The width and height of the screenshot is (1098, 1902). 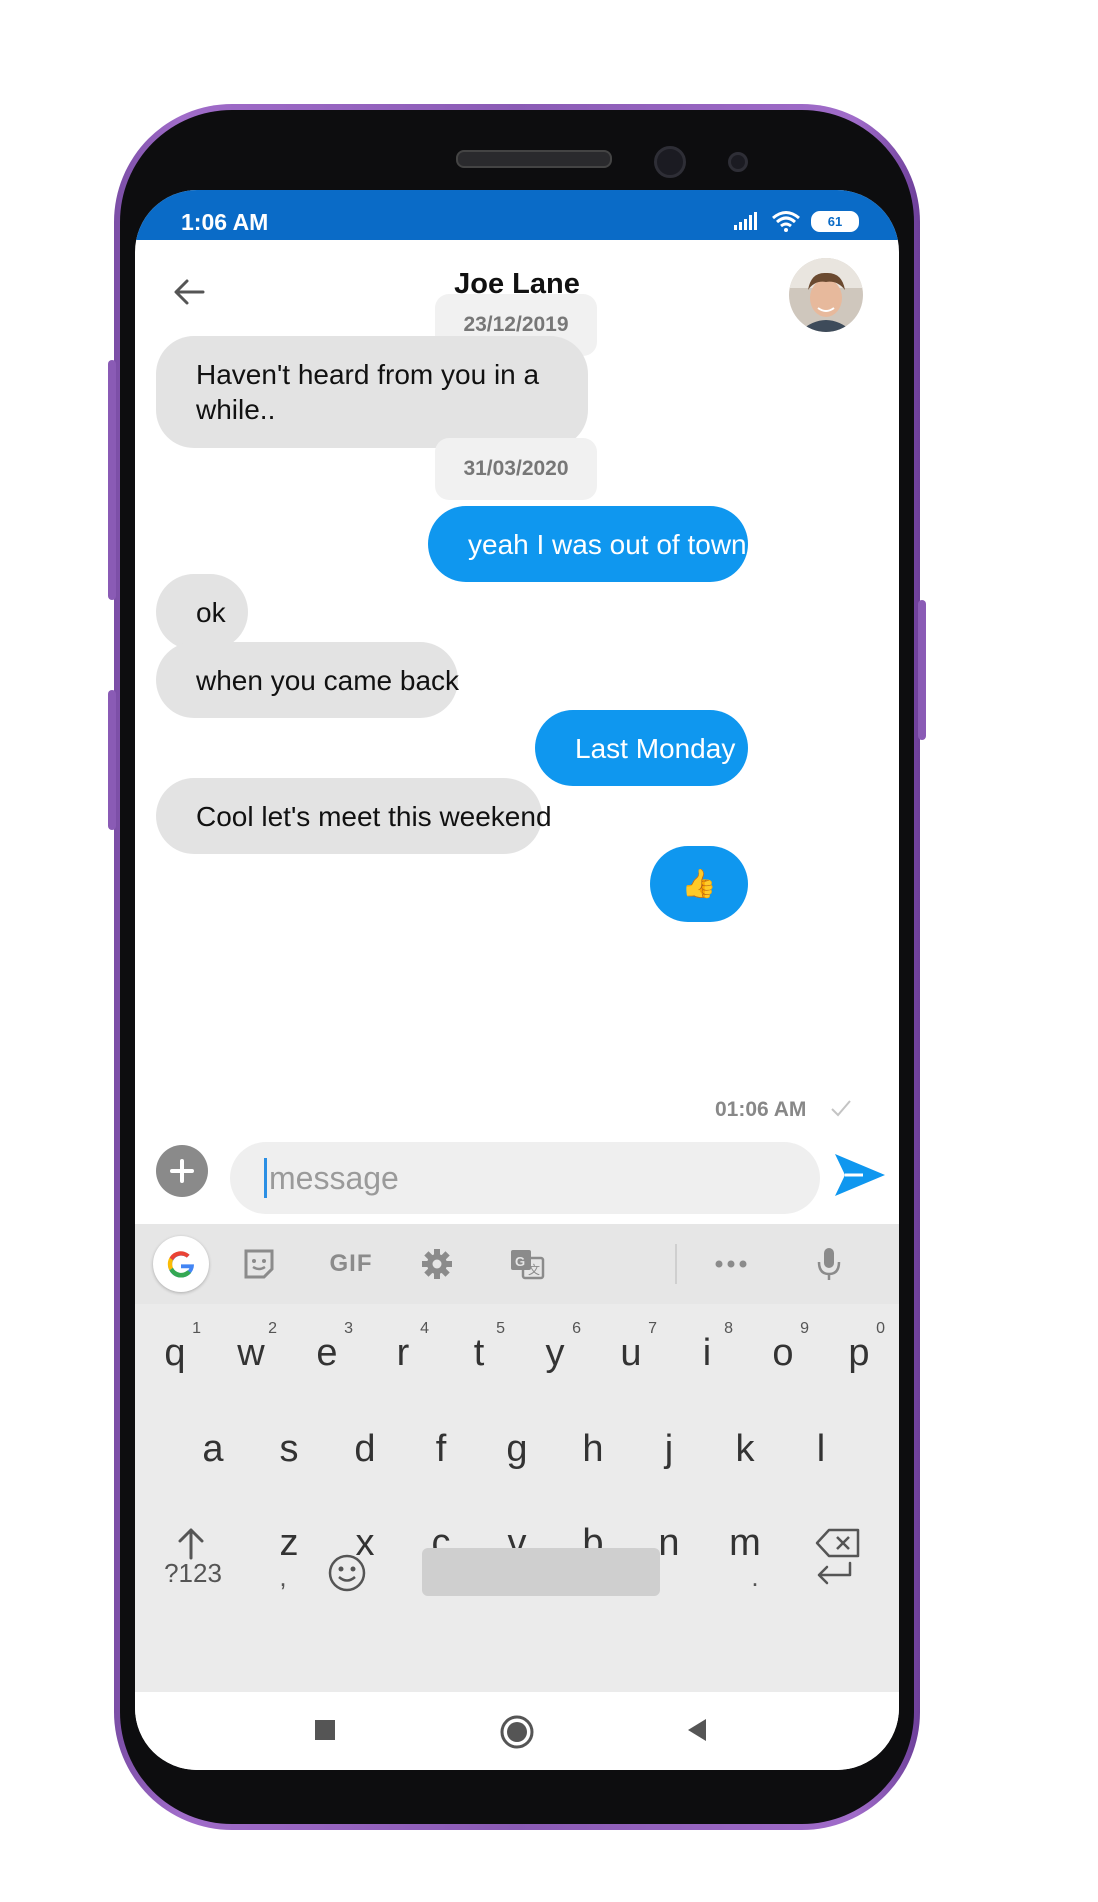 I want to click on microphone-icon, so click(x=829, y=1264).